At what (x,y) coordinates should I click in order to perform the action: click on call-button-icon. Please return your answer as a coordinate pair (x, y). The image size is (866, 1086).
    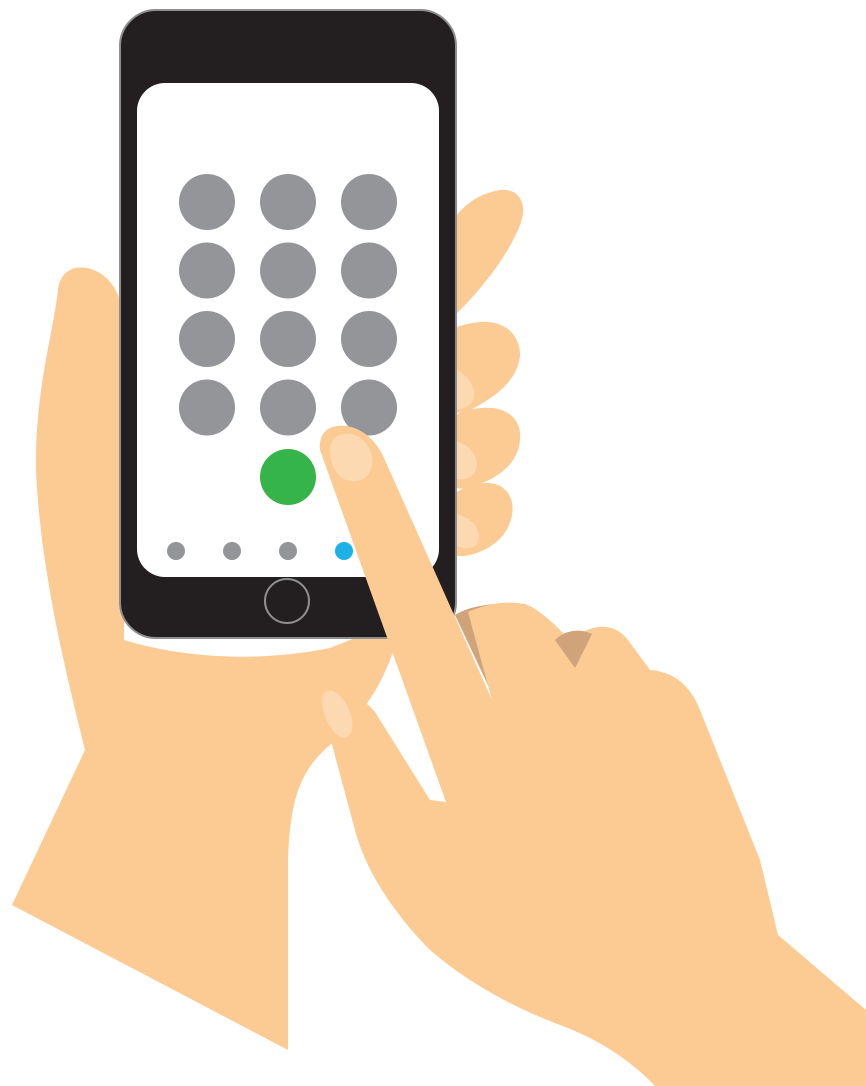
    Looking at the image, I should click on (288, 477).